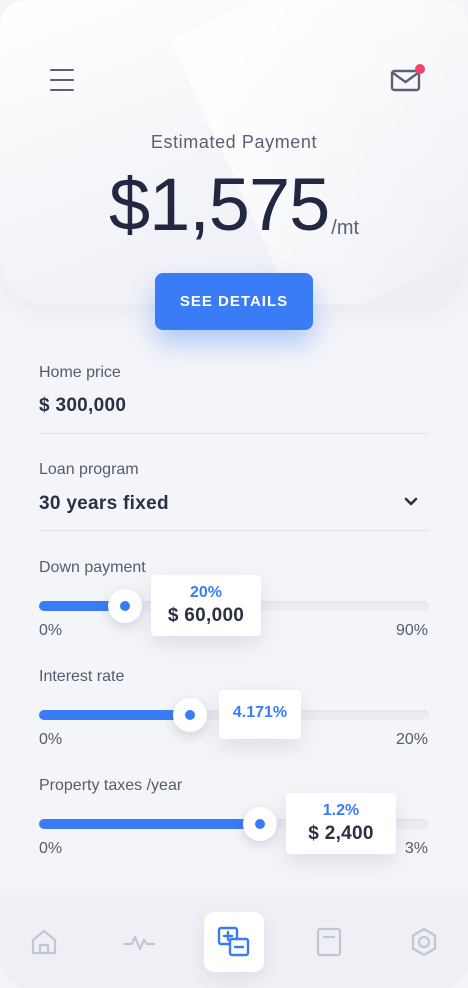 The height and width of the screenshot is (988, 468). Describe the element at coordinates (234, 142) in the screenshot. I see `estimated-payment-label: Estimated Payment` at that location.